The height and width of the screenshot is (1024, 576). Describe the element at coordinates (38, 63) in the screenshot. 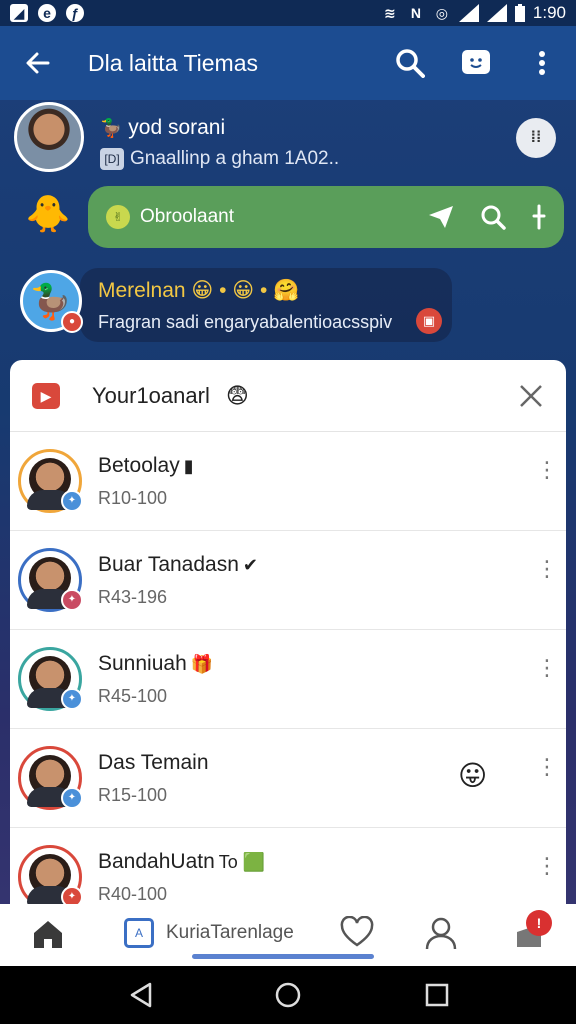

I see `back-arrow-icon` at that location.